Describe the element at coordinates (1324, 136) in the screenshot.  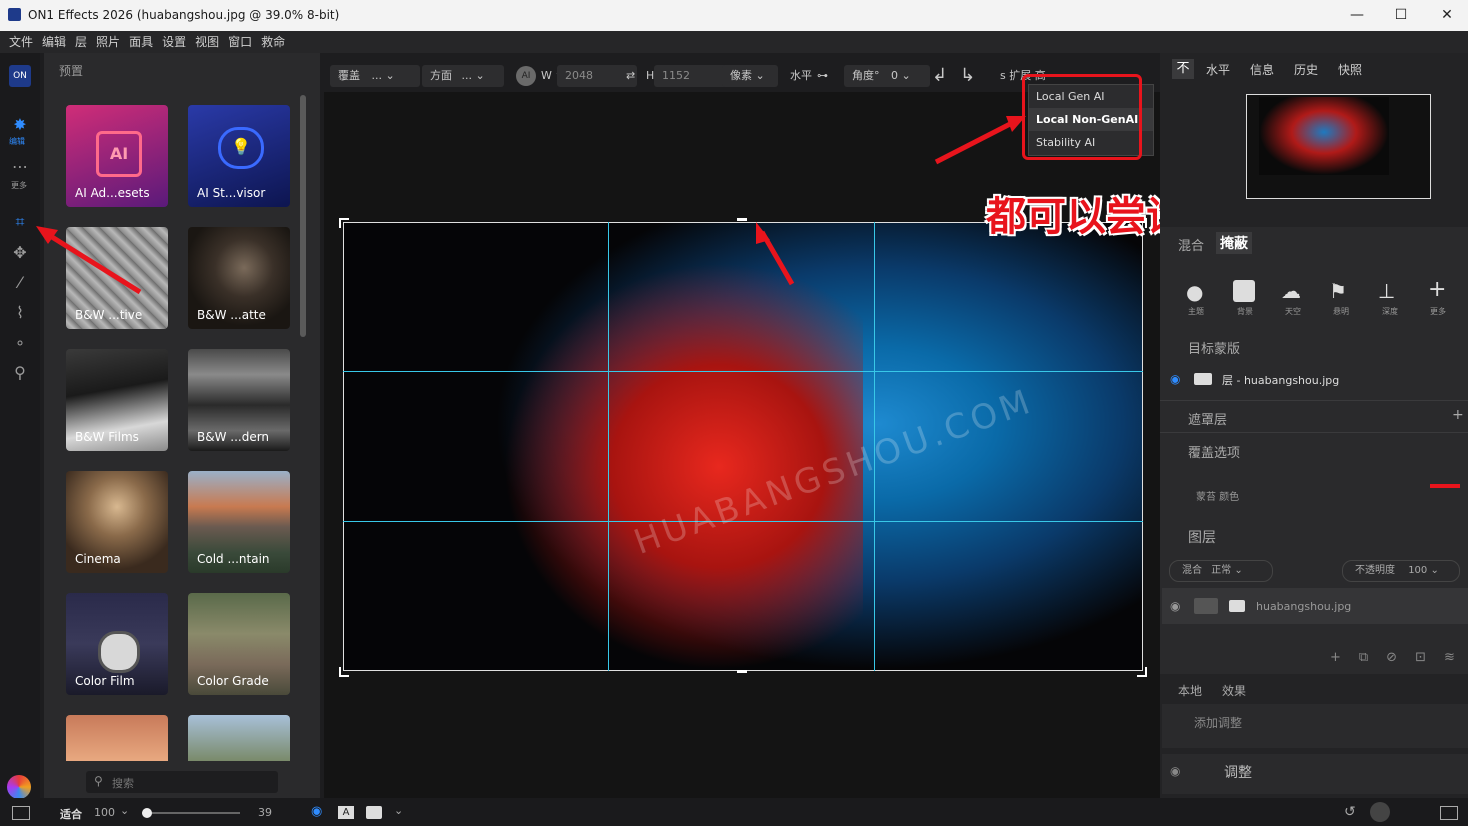
I see `thumbnail-image` at that location.